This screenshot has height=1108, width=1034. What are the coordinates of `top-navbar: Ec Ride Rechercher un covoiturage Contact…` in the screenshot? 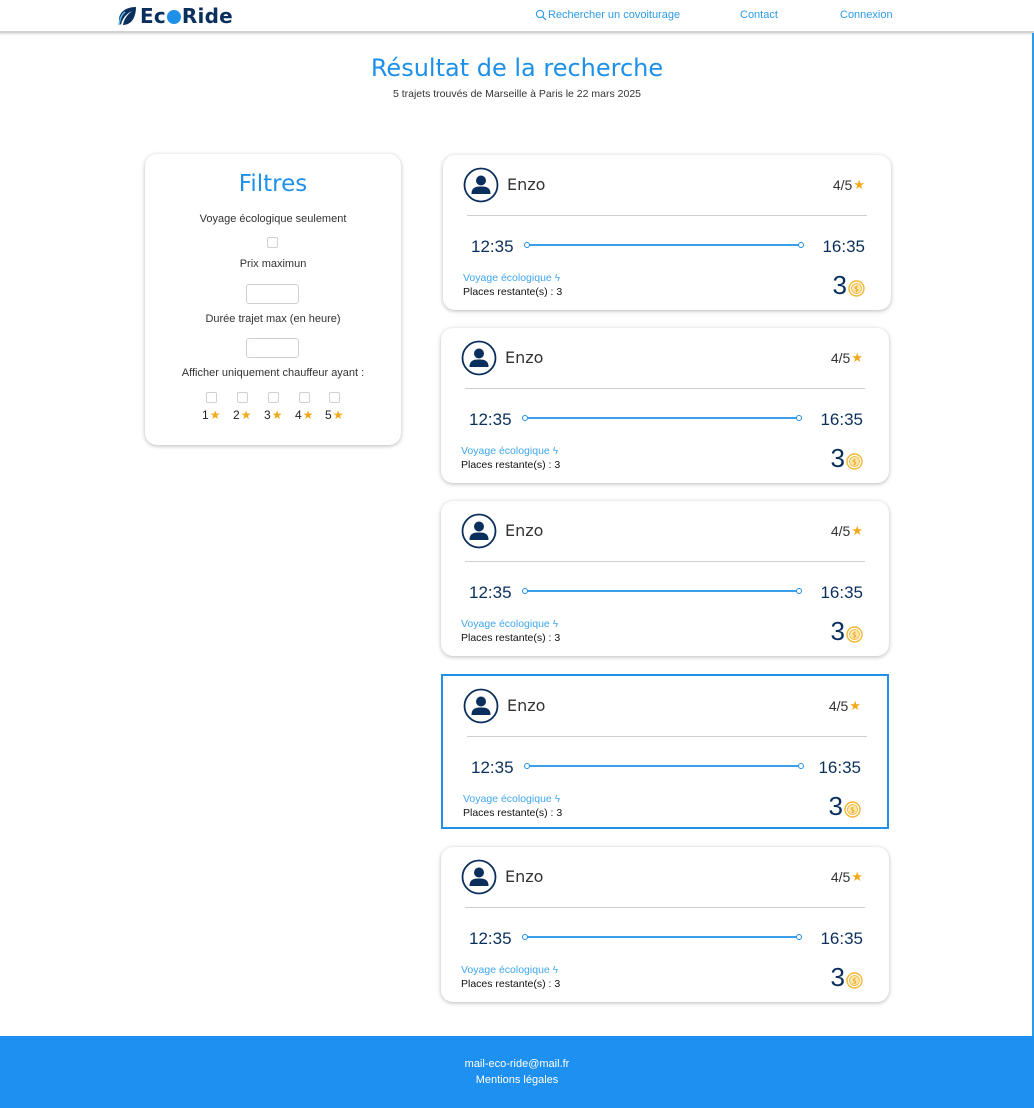 It's located at (517, 16).